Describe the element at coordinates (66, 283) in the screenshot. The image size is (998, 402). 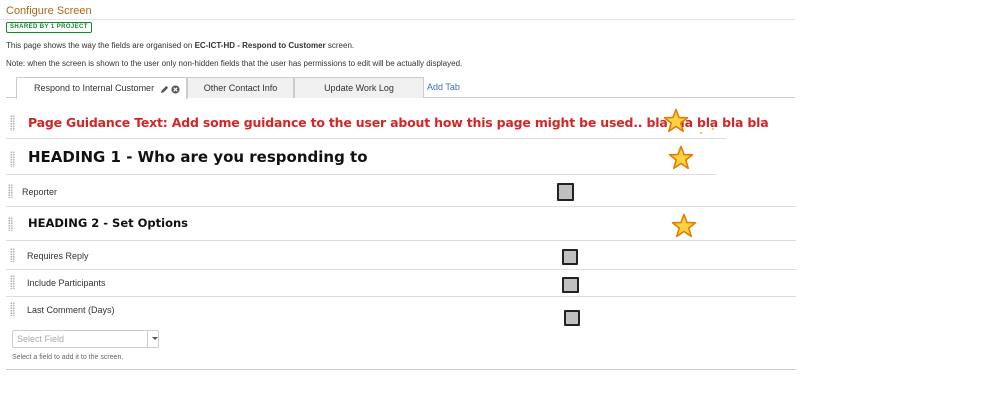
I see `field-include-participants: Include Participants` at that location.